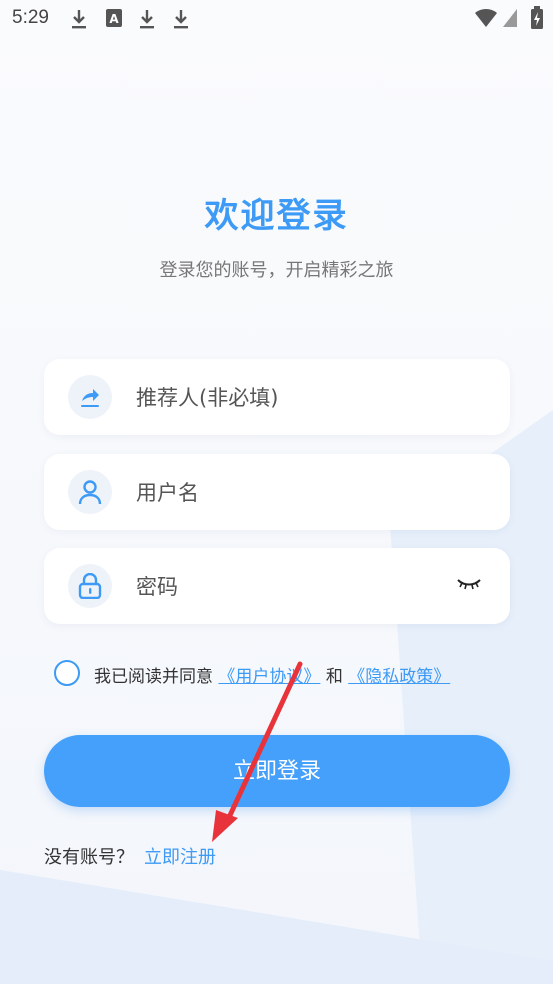 The image size is (553, 984). I want to click on username-input, so click(286, 493).